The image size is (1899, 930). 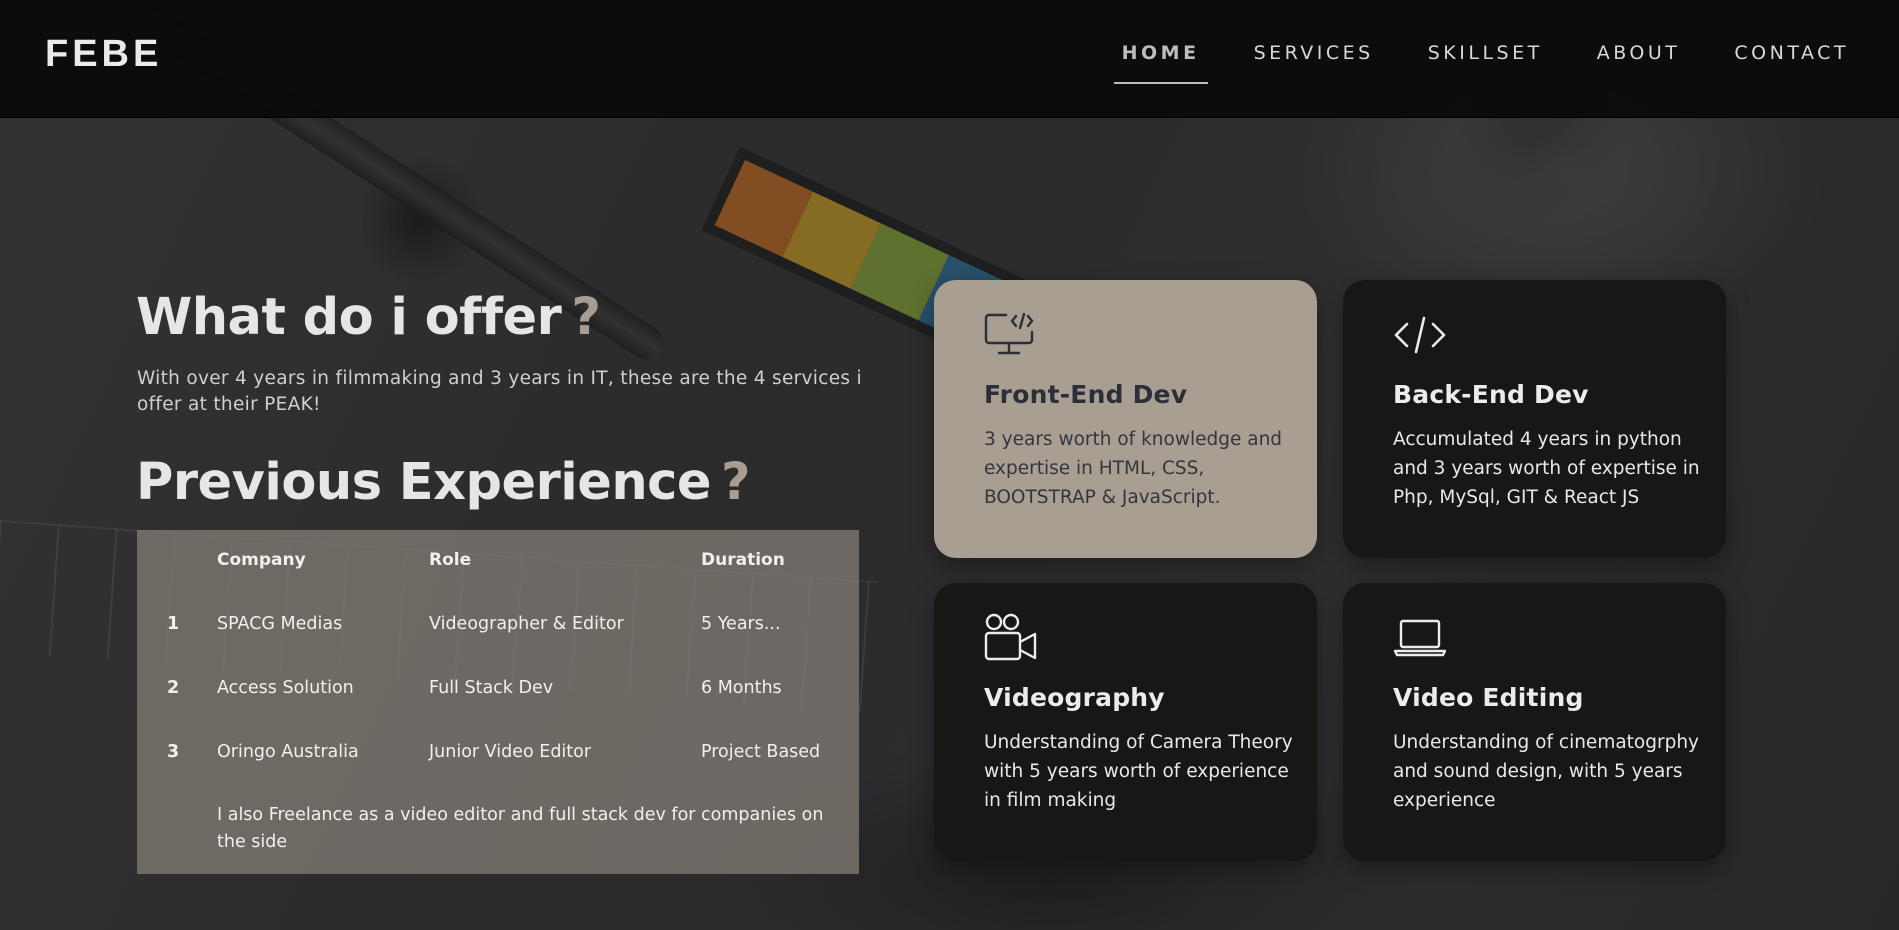 What do you see at coordinates (280, 624) in the screenshot?
I see `row-company: SPACG Medias` at bounding box center [280, 624].